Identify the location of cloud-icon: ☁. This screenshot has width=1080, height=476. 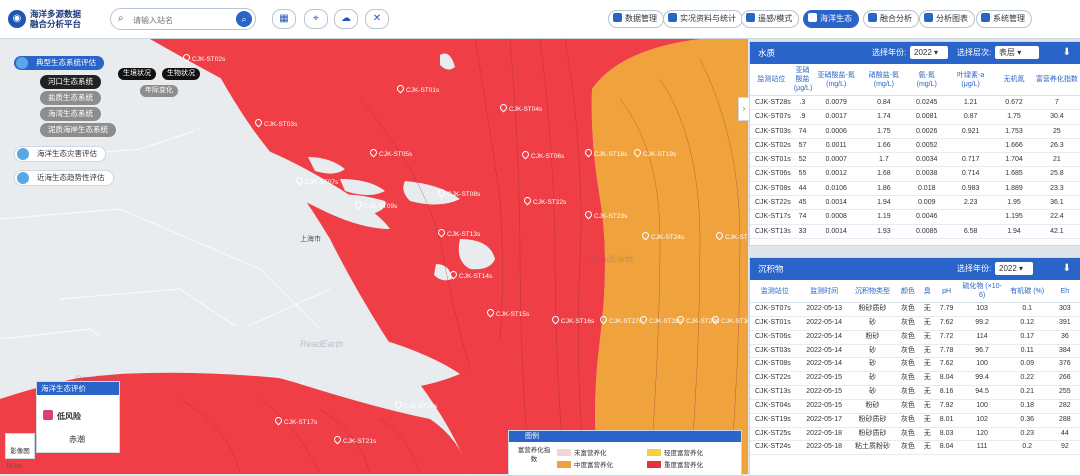
(346, 19).